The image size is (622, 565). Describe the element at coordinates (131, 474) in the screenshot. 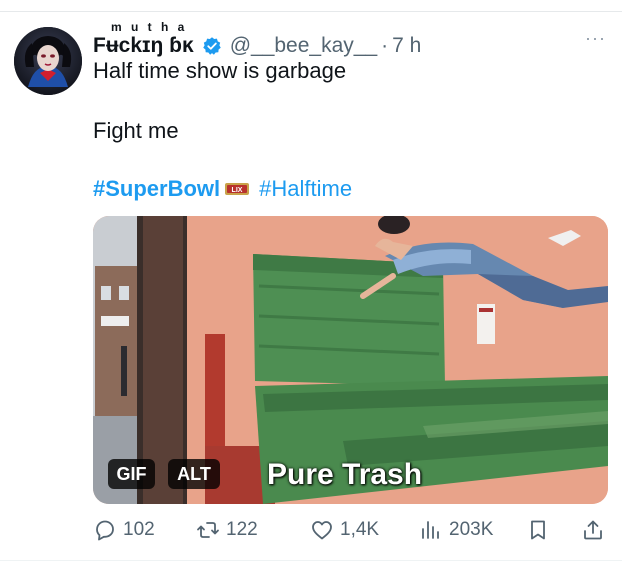

I see `gif-badge: GIF` at that location.